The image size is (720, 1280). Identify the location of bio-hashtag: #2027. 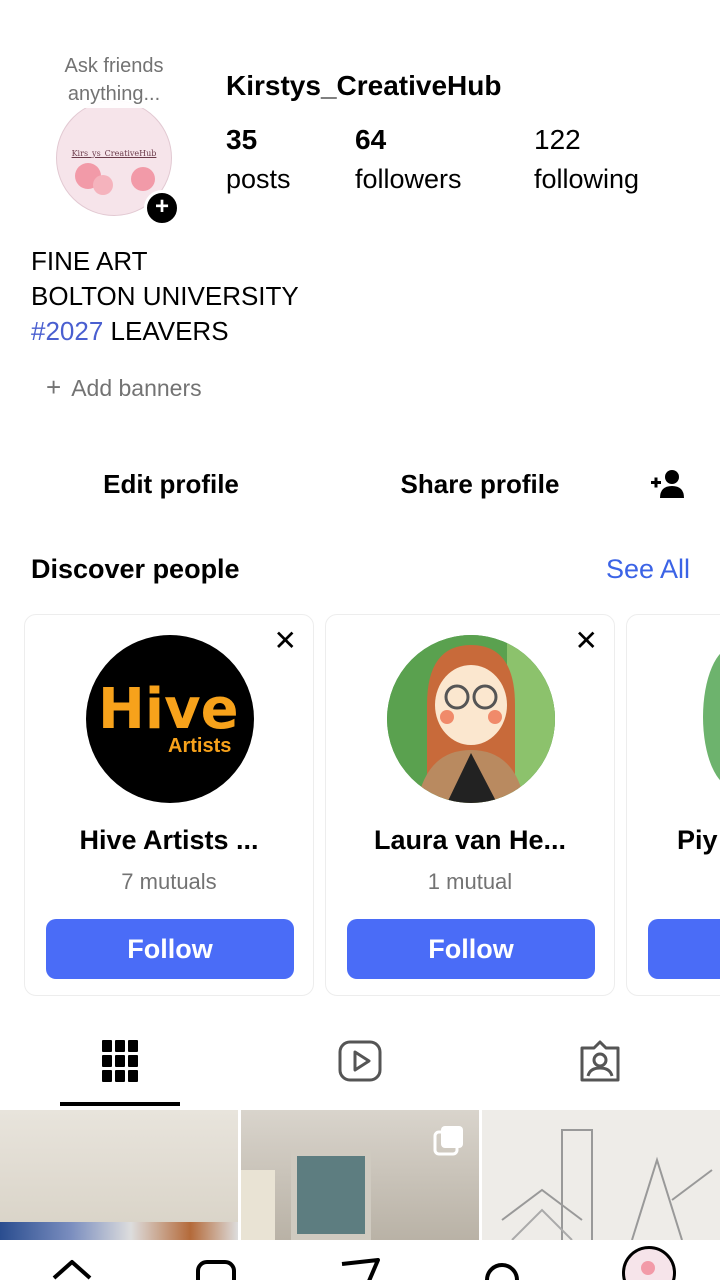
(67, 331).